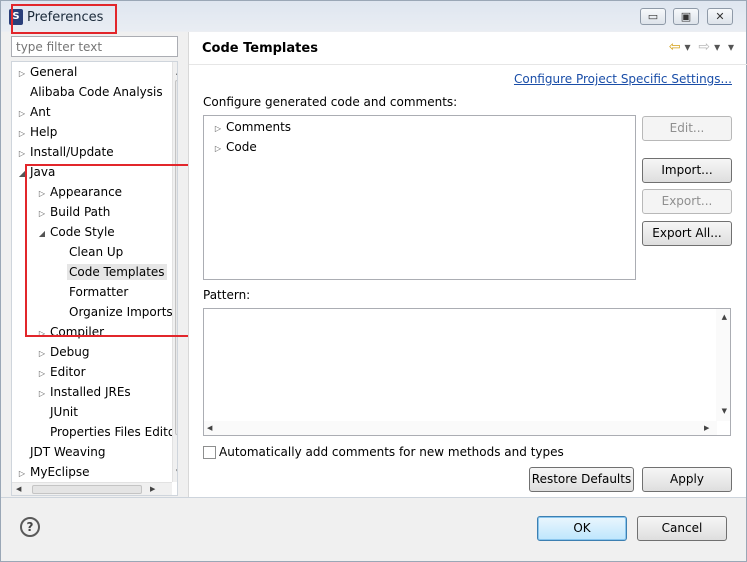 Image resolution: width=747 pixels, height=562 pixels. I want to click on pattern-scroll-down-icon: ▼, so click(724, 411).